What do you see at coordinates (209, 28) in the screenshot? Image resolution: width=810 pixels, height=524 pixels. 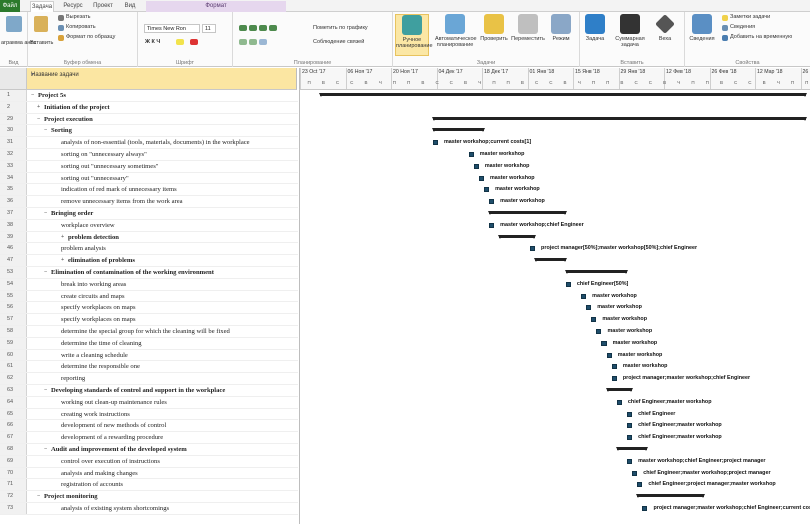 I see `font-size-select: 11` at bounding box center [209, 28].